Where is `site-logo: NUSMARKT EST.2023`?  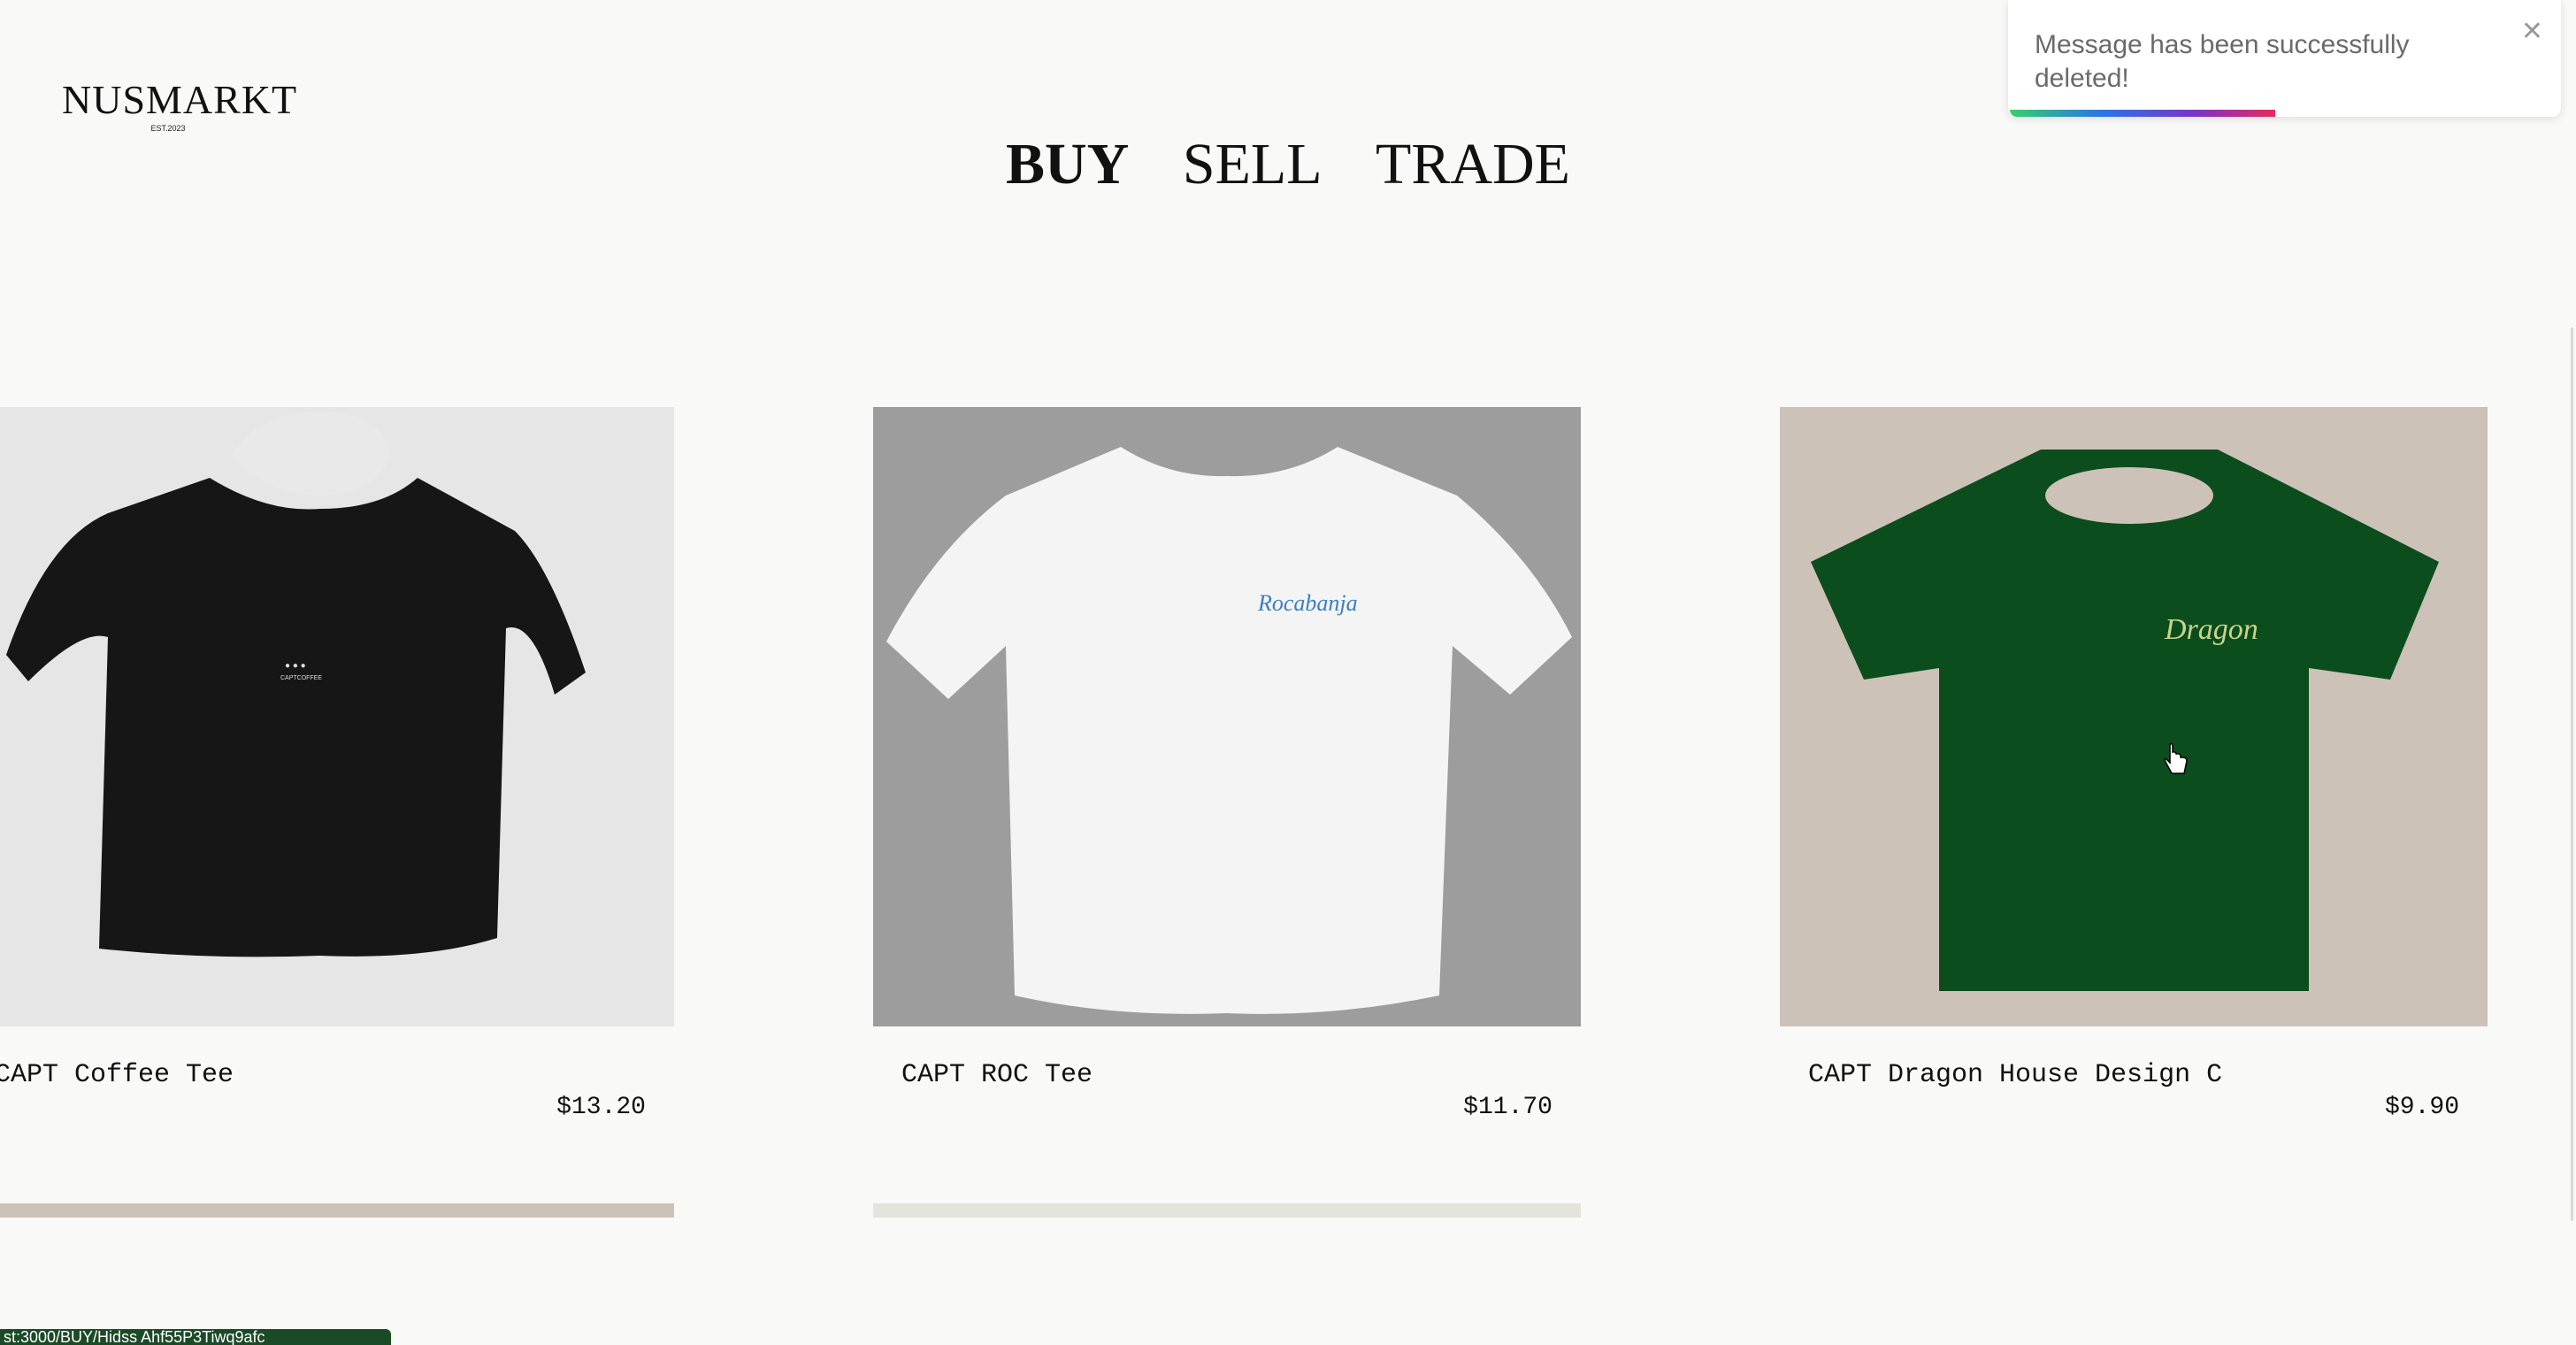
site-logo: NUSMARKT EST.2023 is located at coordinates (180, 105).